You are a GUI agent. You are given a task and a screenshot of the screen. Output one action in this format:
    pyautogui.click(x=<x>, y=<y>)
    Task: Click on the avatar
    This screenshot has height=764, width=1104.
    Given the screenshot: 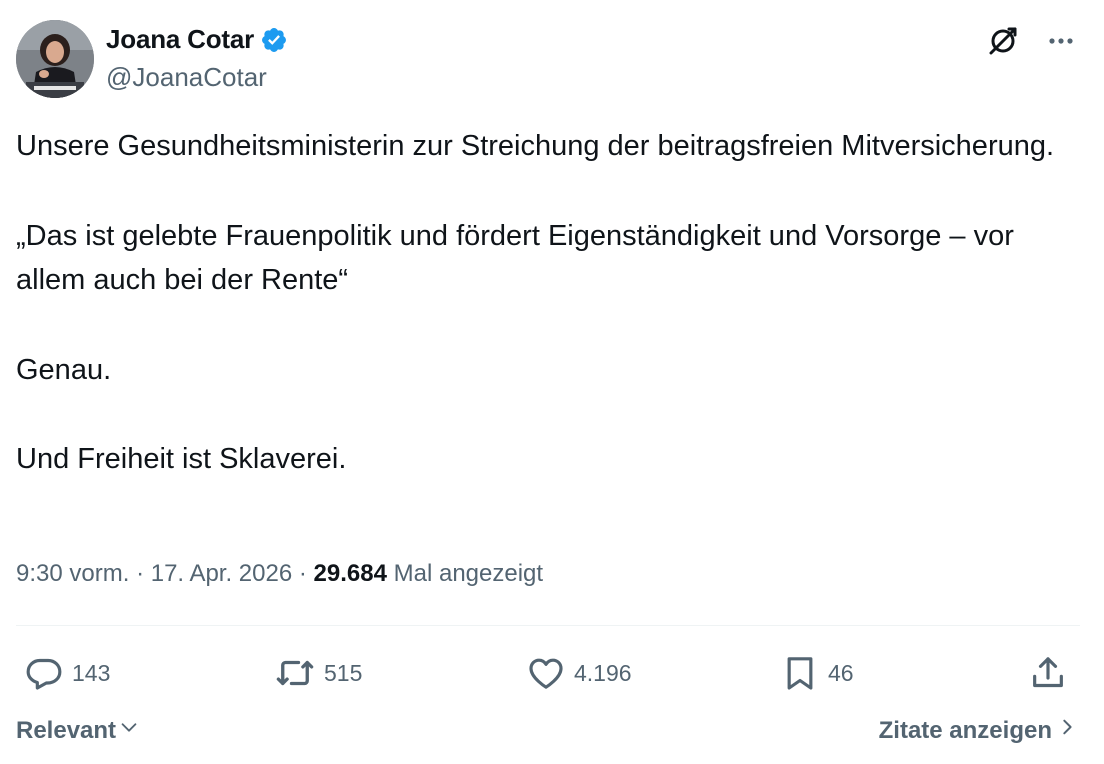 What is the action you would take?
    pyautogui.click(x=55, y=59)
    